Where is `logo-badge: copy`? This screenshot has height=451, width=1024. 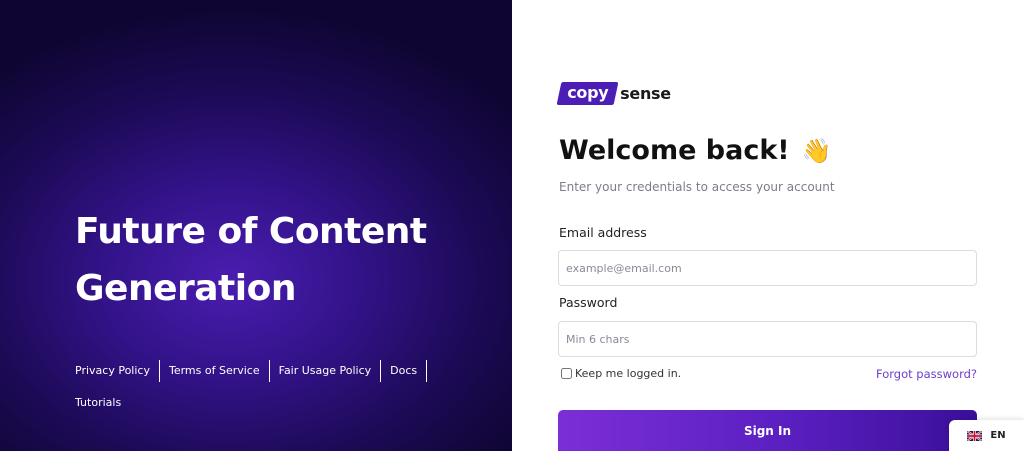
logo-badge: copy is located at coordinates (587, 93).